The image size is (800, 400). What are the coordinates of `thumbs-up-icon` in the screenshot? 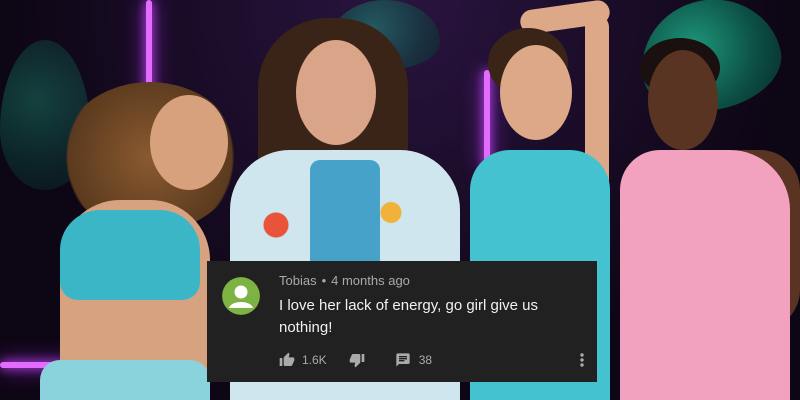 It's located at (287, 360).